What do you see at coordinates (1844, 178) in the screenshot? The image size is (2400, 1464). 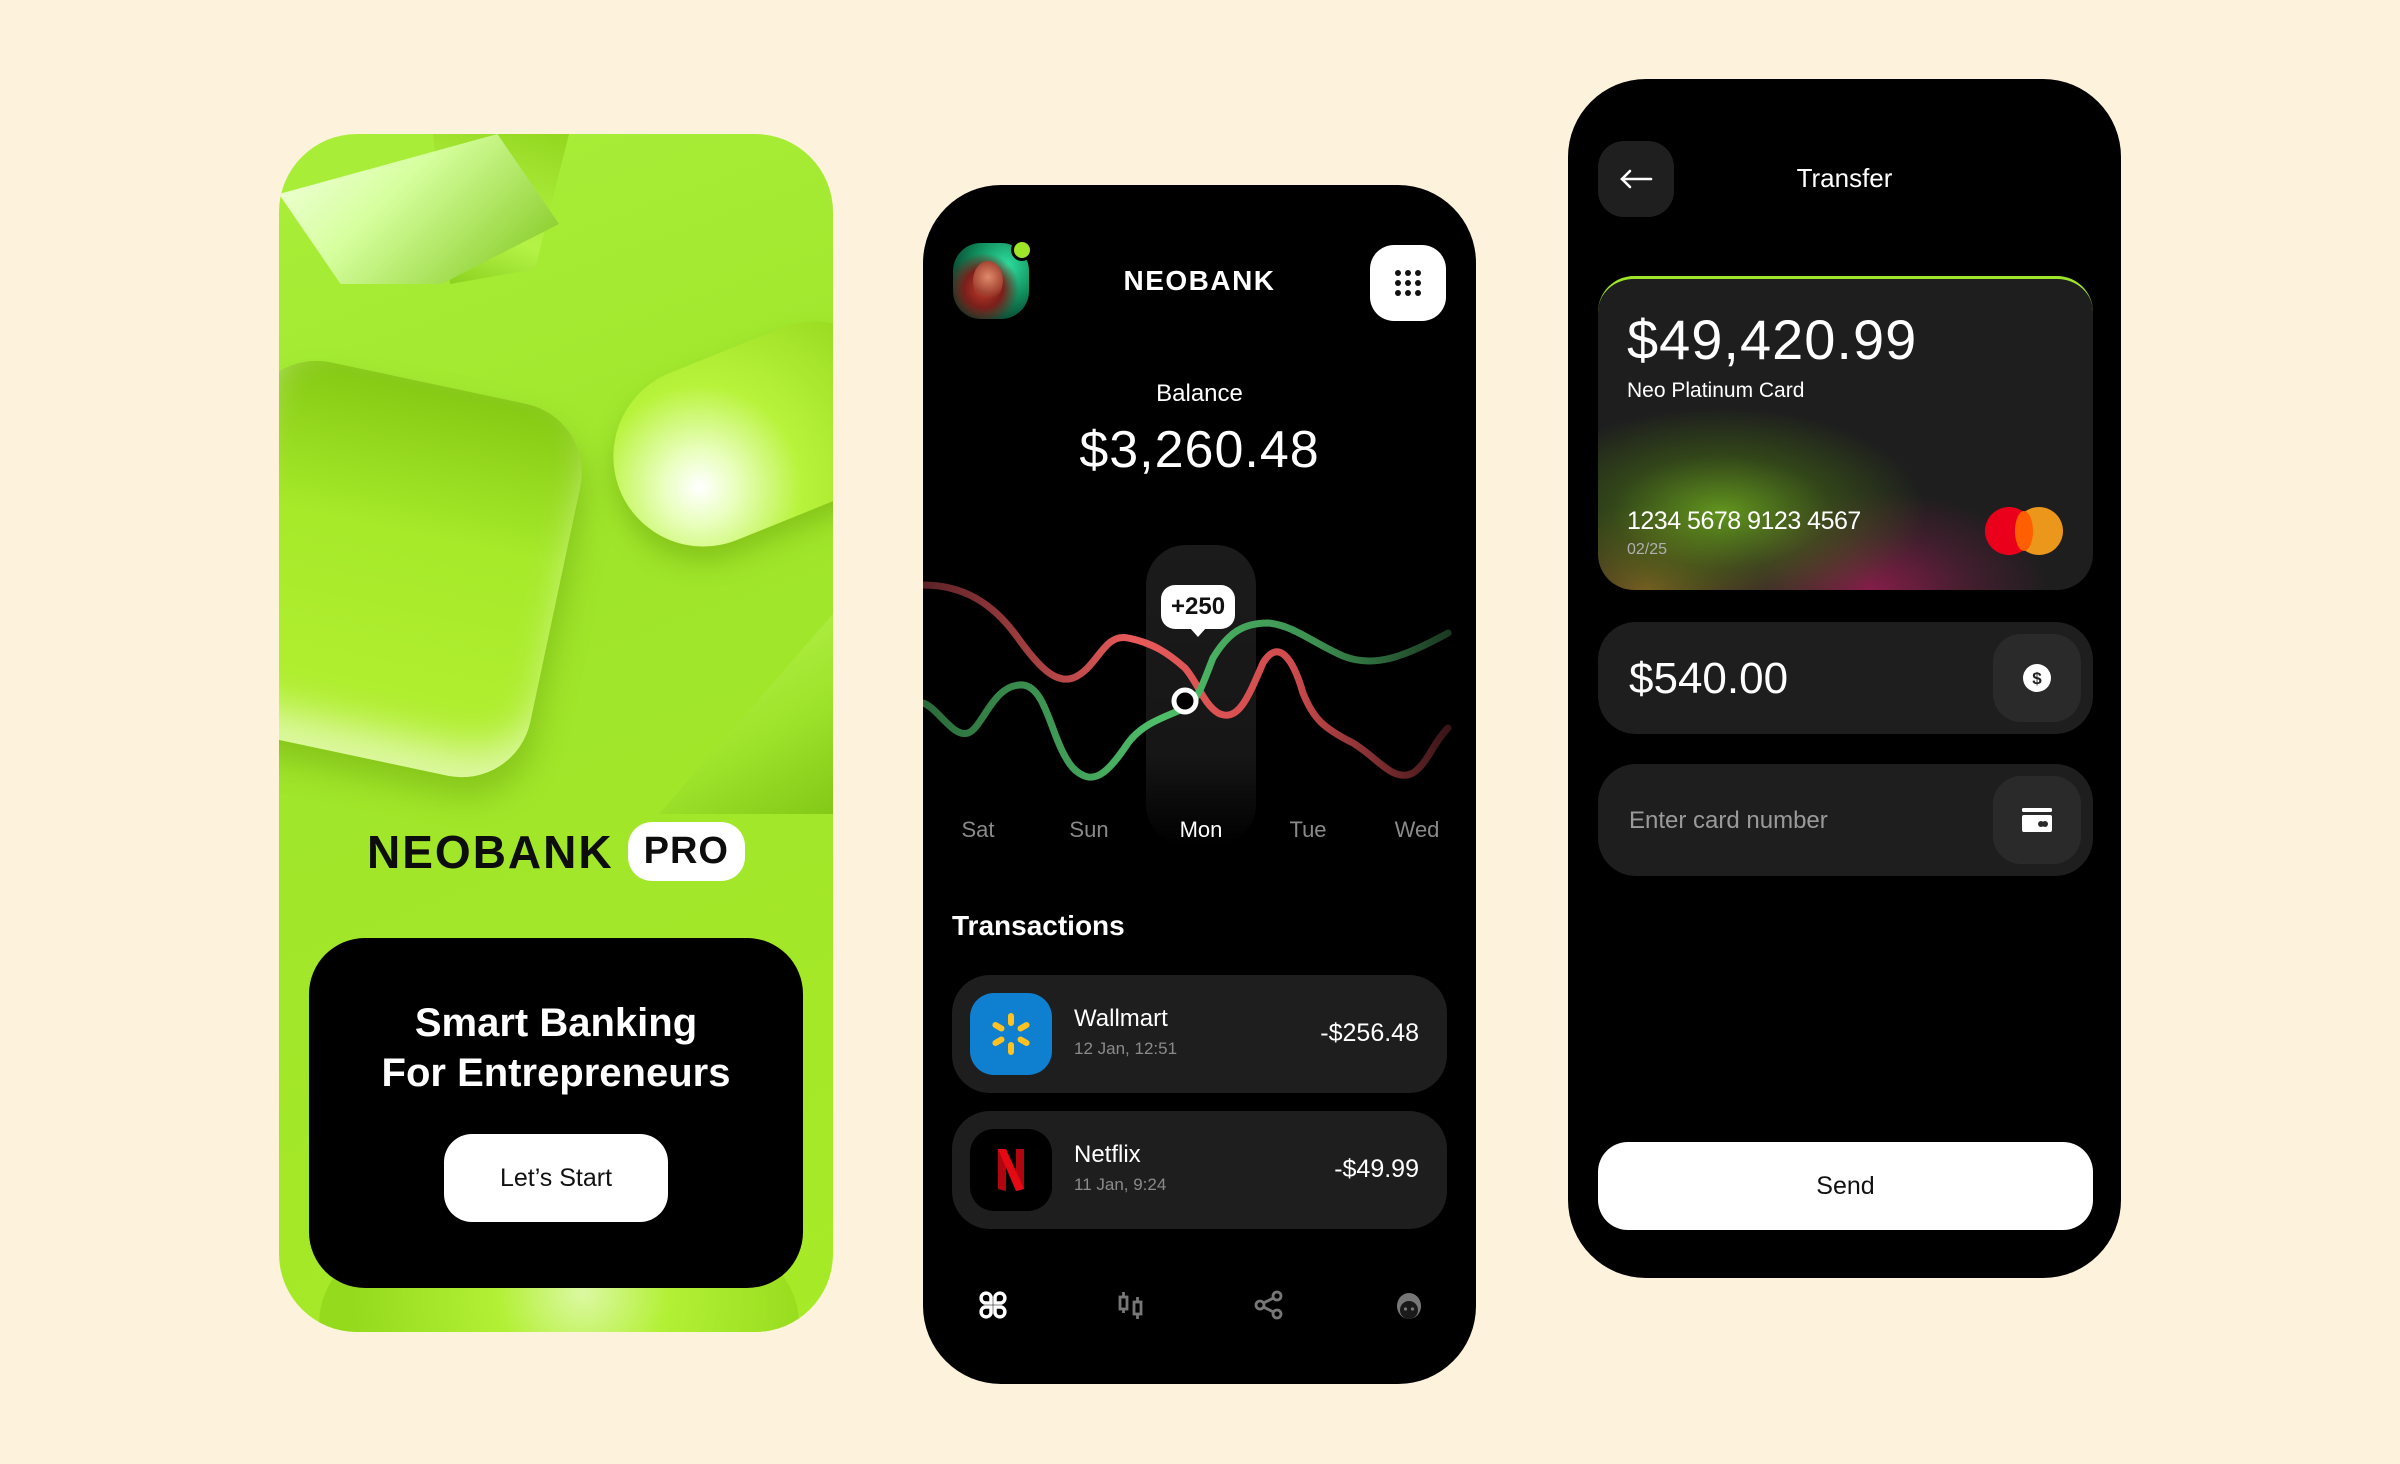 I see `screen-title: Transfer` at bounding box center [1844, 178].